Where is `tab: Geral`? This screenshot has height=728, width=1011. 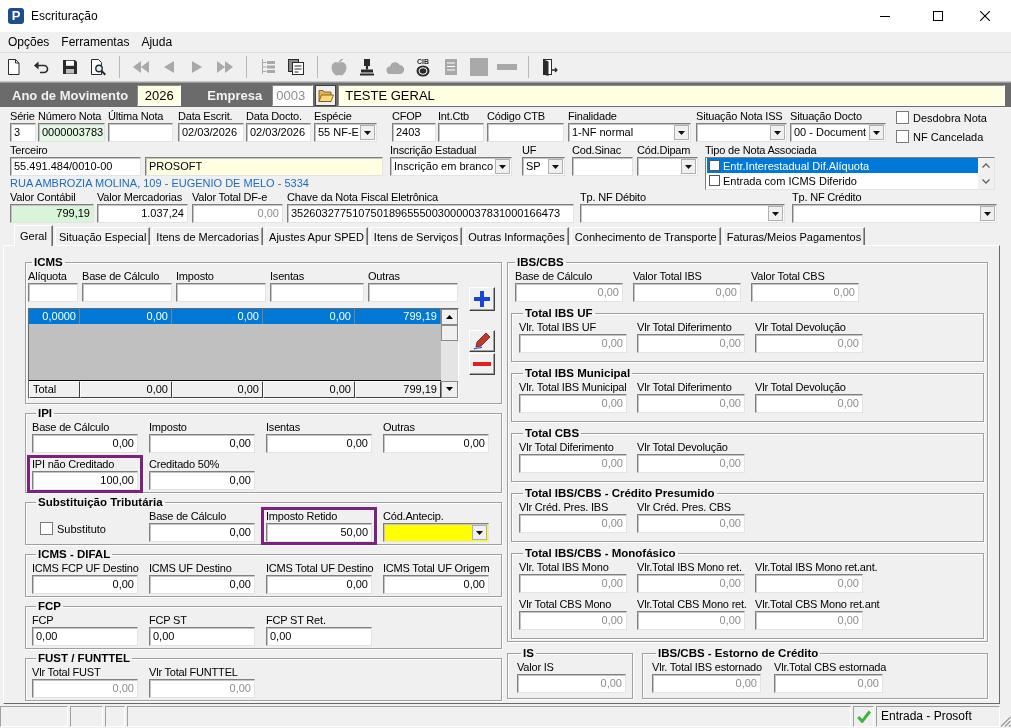 tab: Geral is located at coordinates (33, 235).